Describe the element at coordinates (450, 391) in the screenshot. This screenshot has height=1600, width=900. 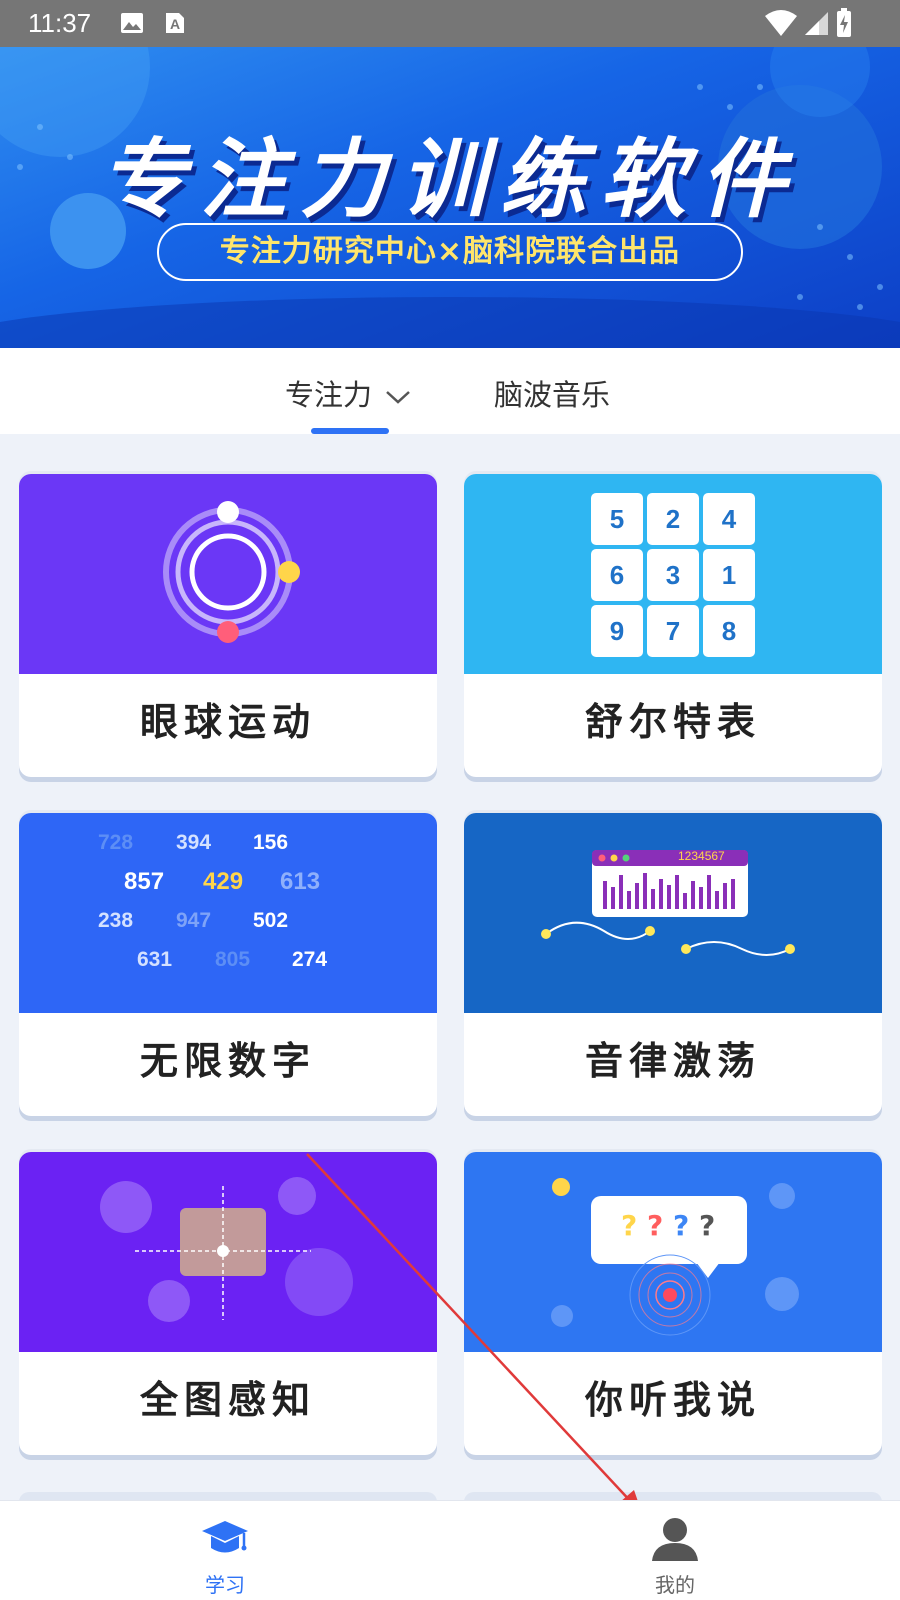
I see `category-tabs: 专注力 脑波音乐` at that location.